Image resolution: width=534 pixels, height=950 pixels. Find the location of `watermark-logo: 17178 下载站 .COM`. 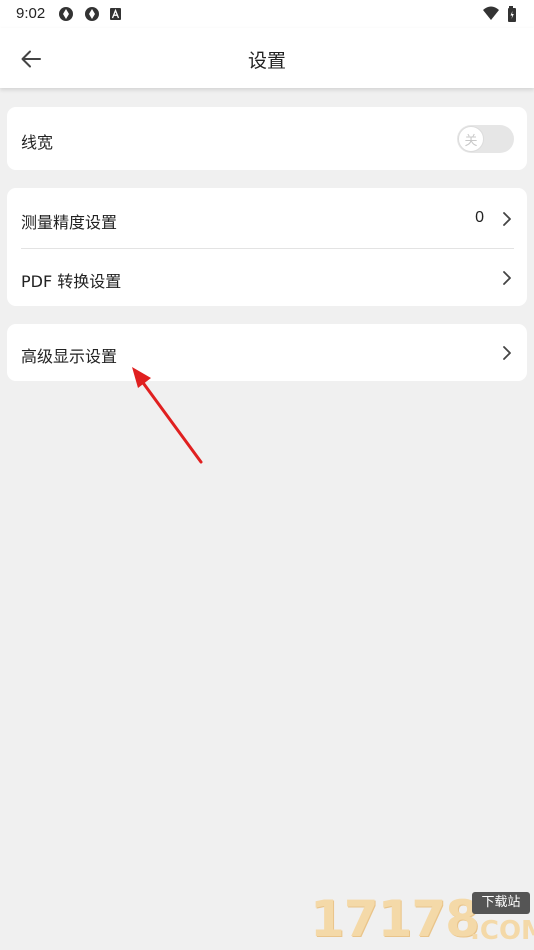

watermark-logo: 17178 下载站 .COM is located at coordinates (422, 919).